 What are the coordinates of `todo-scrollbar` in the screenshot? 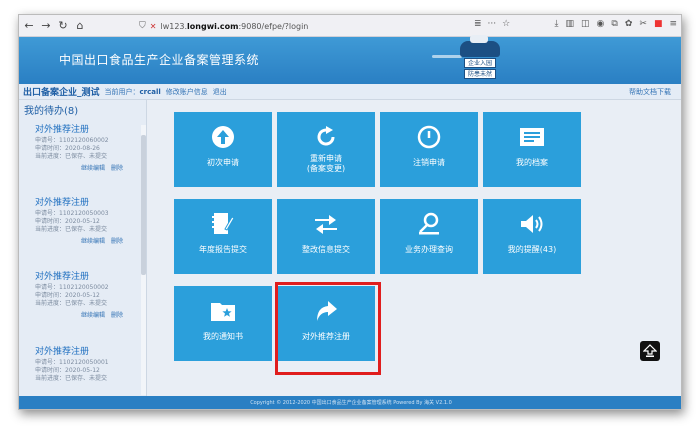 It's located at (143, 260).